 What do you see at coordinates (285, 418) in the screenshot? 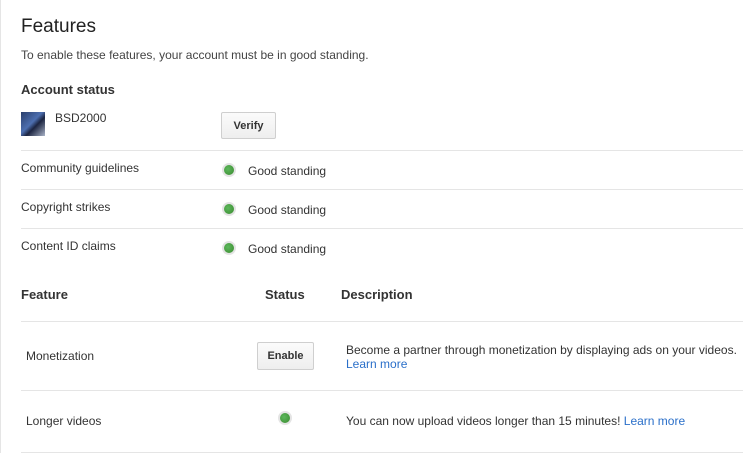
I see `enabled-status-indicator-icon` at bounding box center [285, 418].